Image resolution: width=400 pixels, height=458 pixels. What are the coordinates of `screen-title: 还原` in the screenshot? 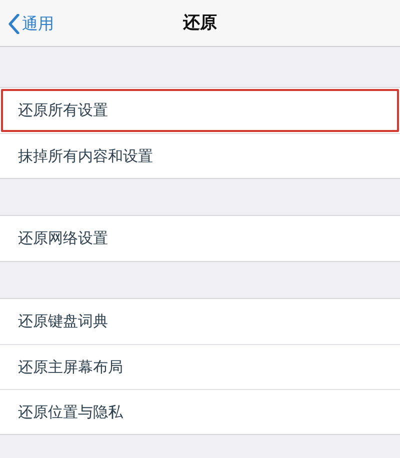 It's located at (200, 23).